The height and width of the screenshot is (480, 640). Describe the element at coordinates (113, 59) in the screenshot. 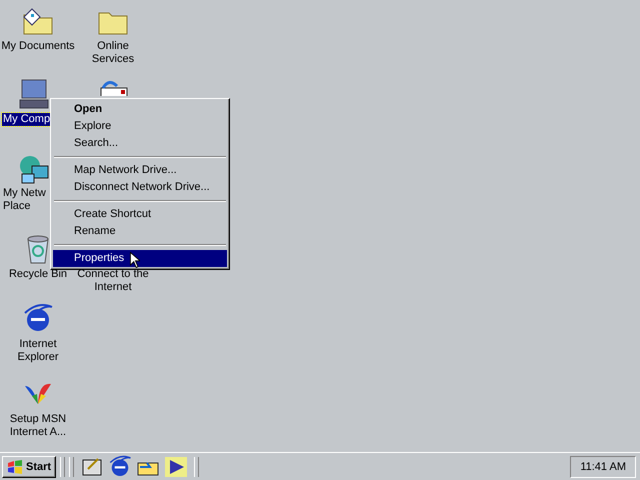

I see `icon-label: Services` at that location.